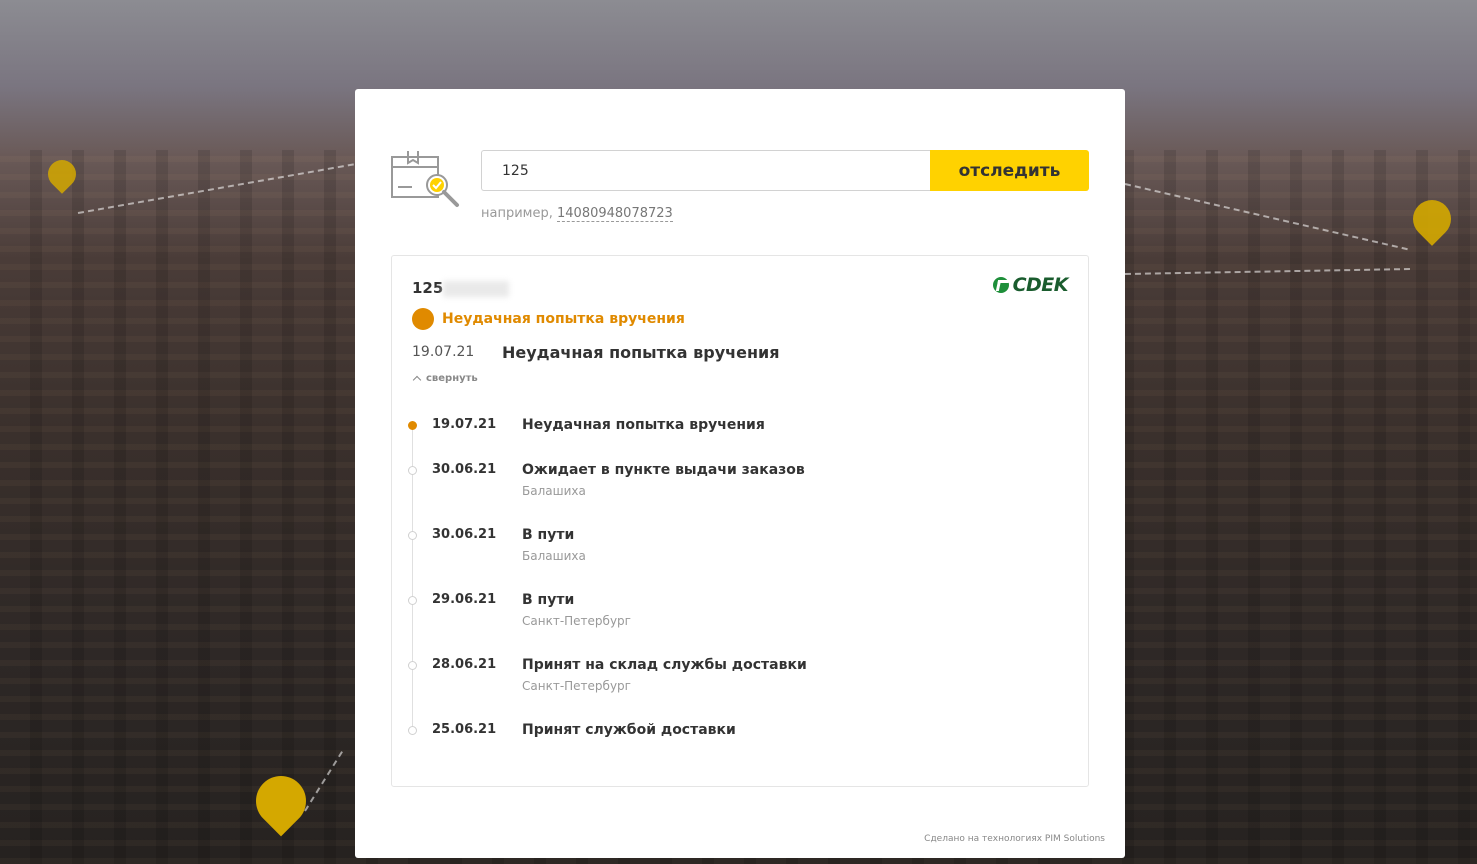  What do you see at coordinates (663, 470) in the screenshot?
I see `event-title: Ожидает в пункте выдачи заказов` at bounding box center [663, 470].